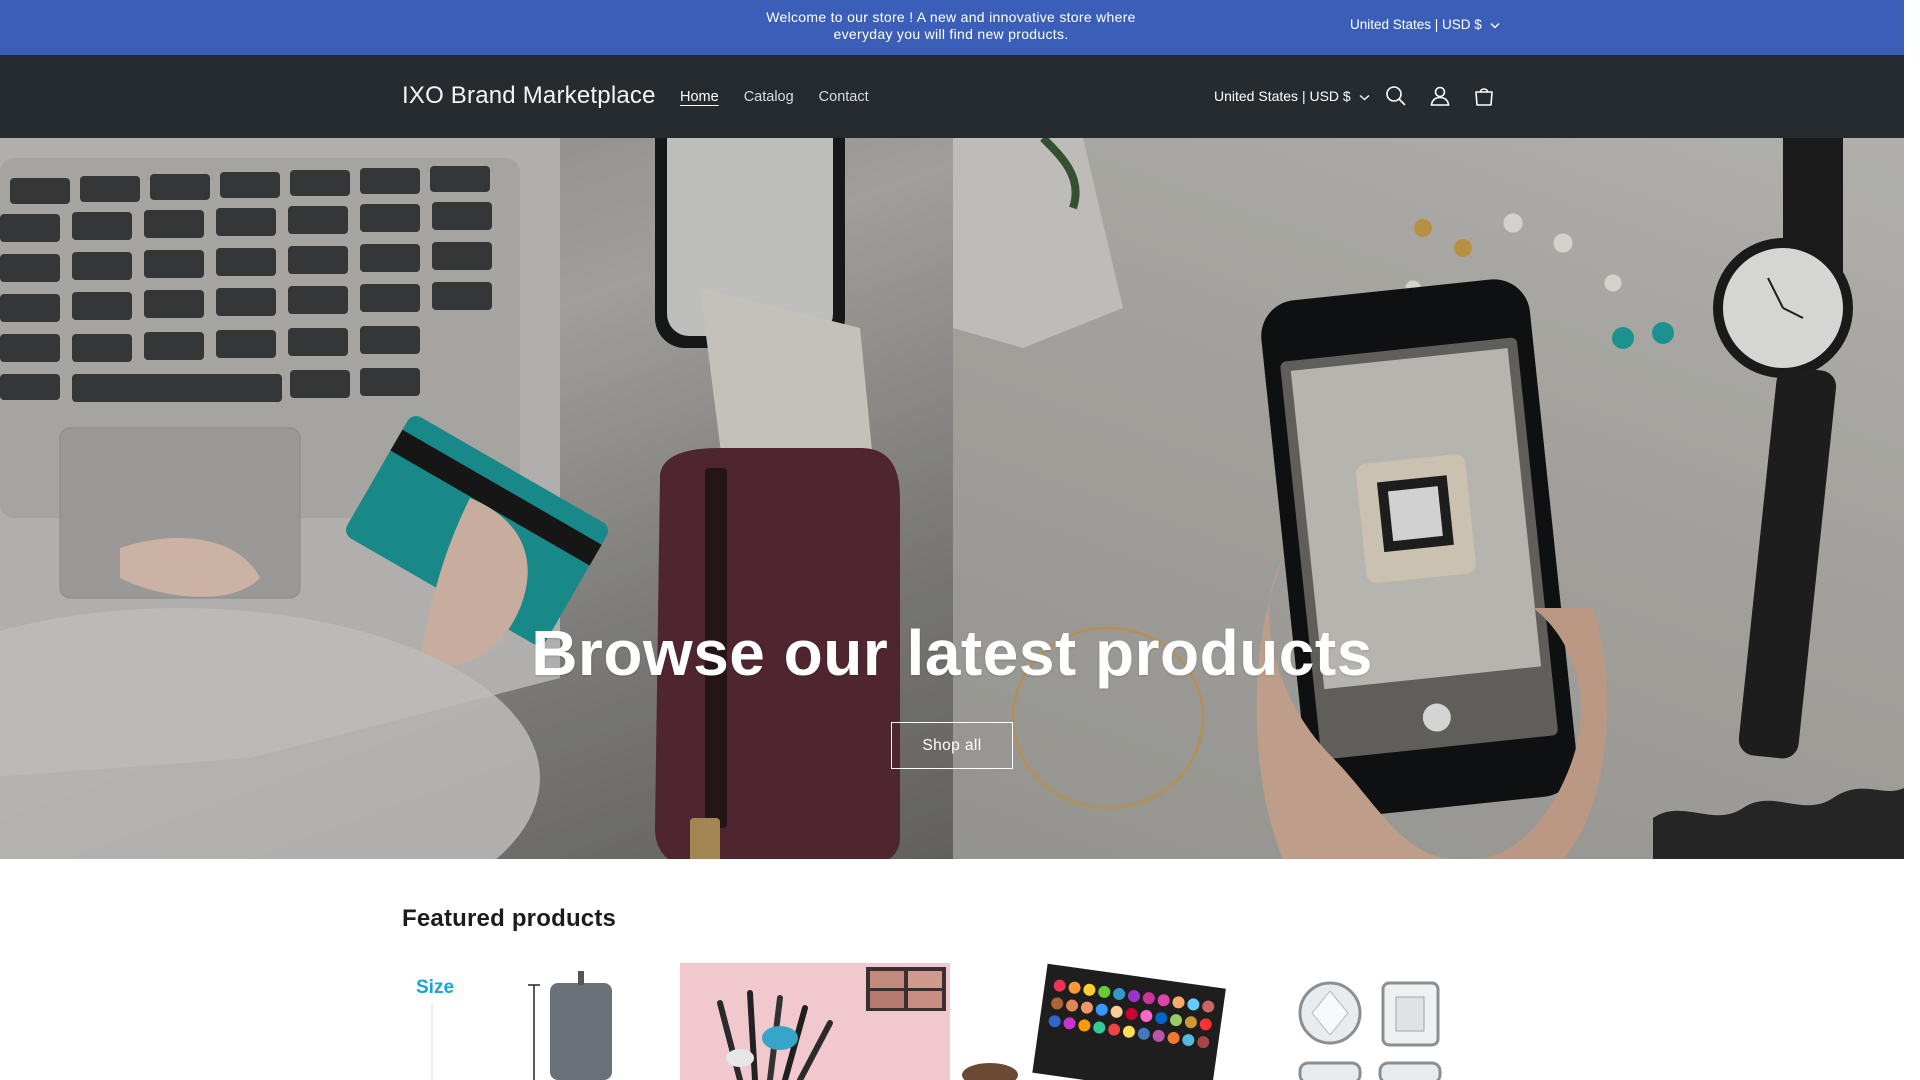 The width and height of the screenshot is (1920, 1080). I want to click on featured-products-title: Featured products, so click(509, 918).